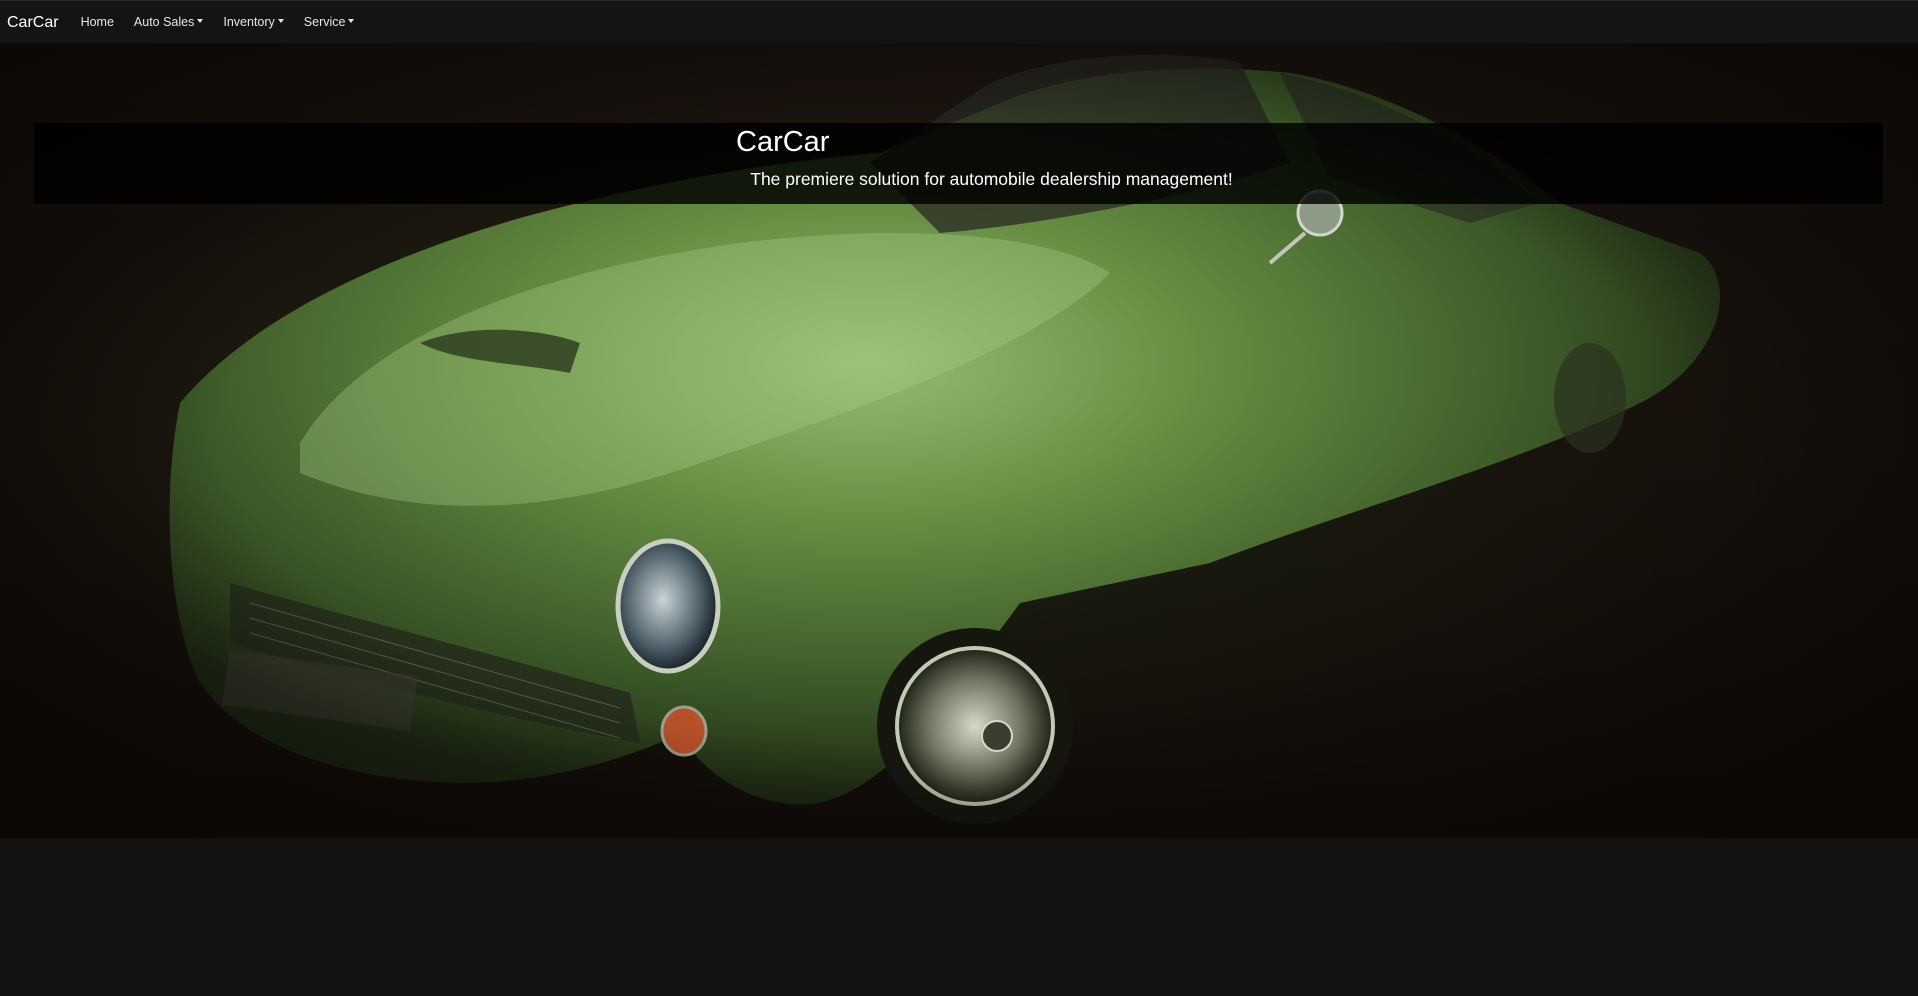  Describe the element at coordinates (164, 21) in the screenshot. I see `nav-auto-sales-label: Auto Sales` at that location.